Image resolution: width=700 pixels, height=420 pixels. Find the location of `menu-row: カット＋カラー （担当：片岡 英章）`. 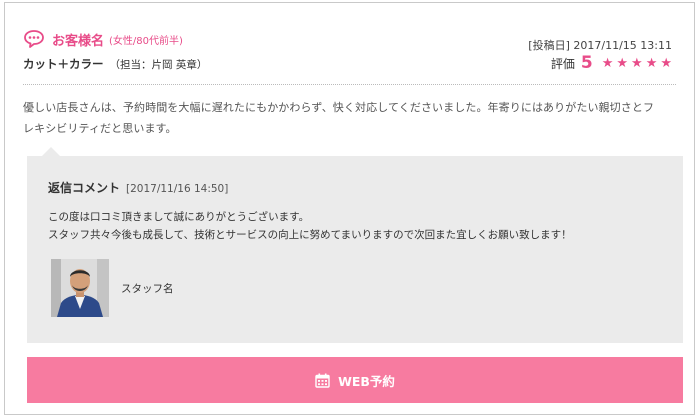

menu-row: カット＋カラー （担当：片岡 英章） is located at coordinates (115, 64).